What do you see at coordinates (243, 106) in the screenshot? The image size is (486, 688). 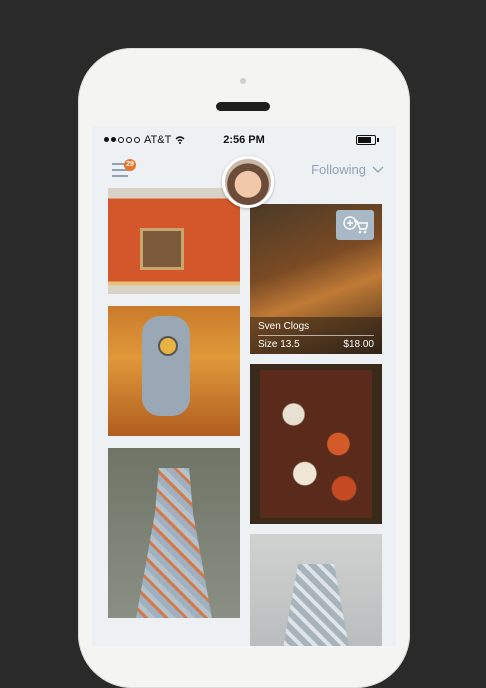 I see `earpiece-speaker` at bounding box center [243, 106].